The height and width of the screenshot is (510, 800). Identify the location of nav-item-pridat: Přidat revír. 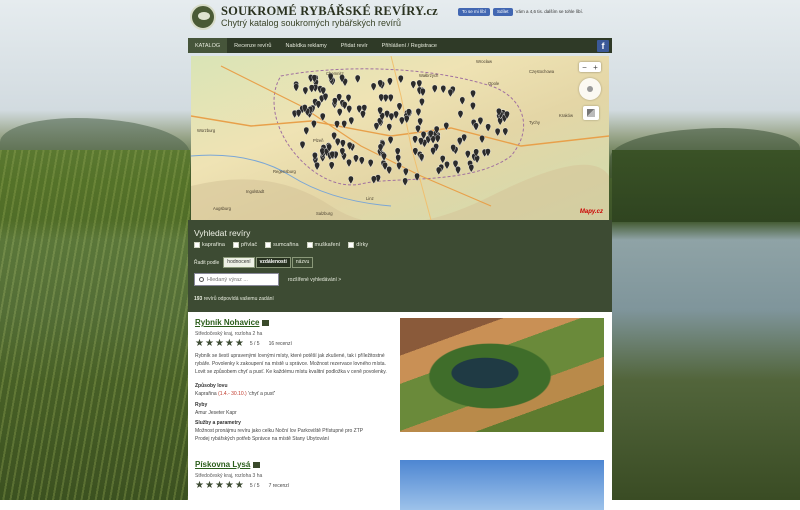
(354, 45).